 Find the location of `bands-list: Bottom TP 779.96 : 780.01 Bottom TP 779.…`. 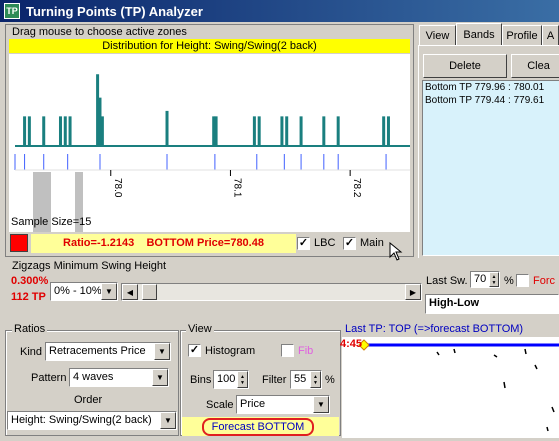

bands-list: Bottom TP 779.96 : 780.01 Bottom TP 779.… is located at coordinates (490, 168).